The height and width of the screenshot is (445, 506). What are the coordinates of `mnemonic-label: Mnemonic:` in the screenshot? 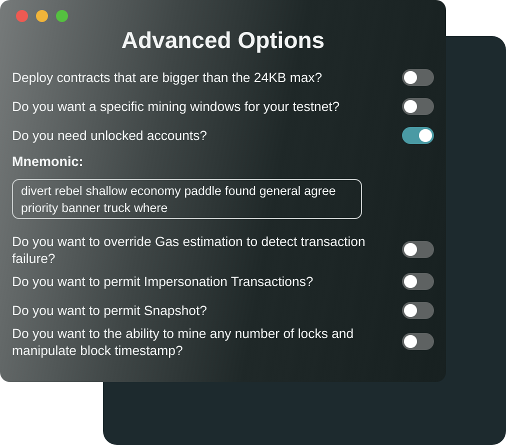 It's located at (48, 162).